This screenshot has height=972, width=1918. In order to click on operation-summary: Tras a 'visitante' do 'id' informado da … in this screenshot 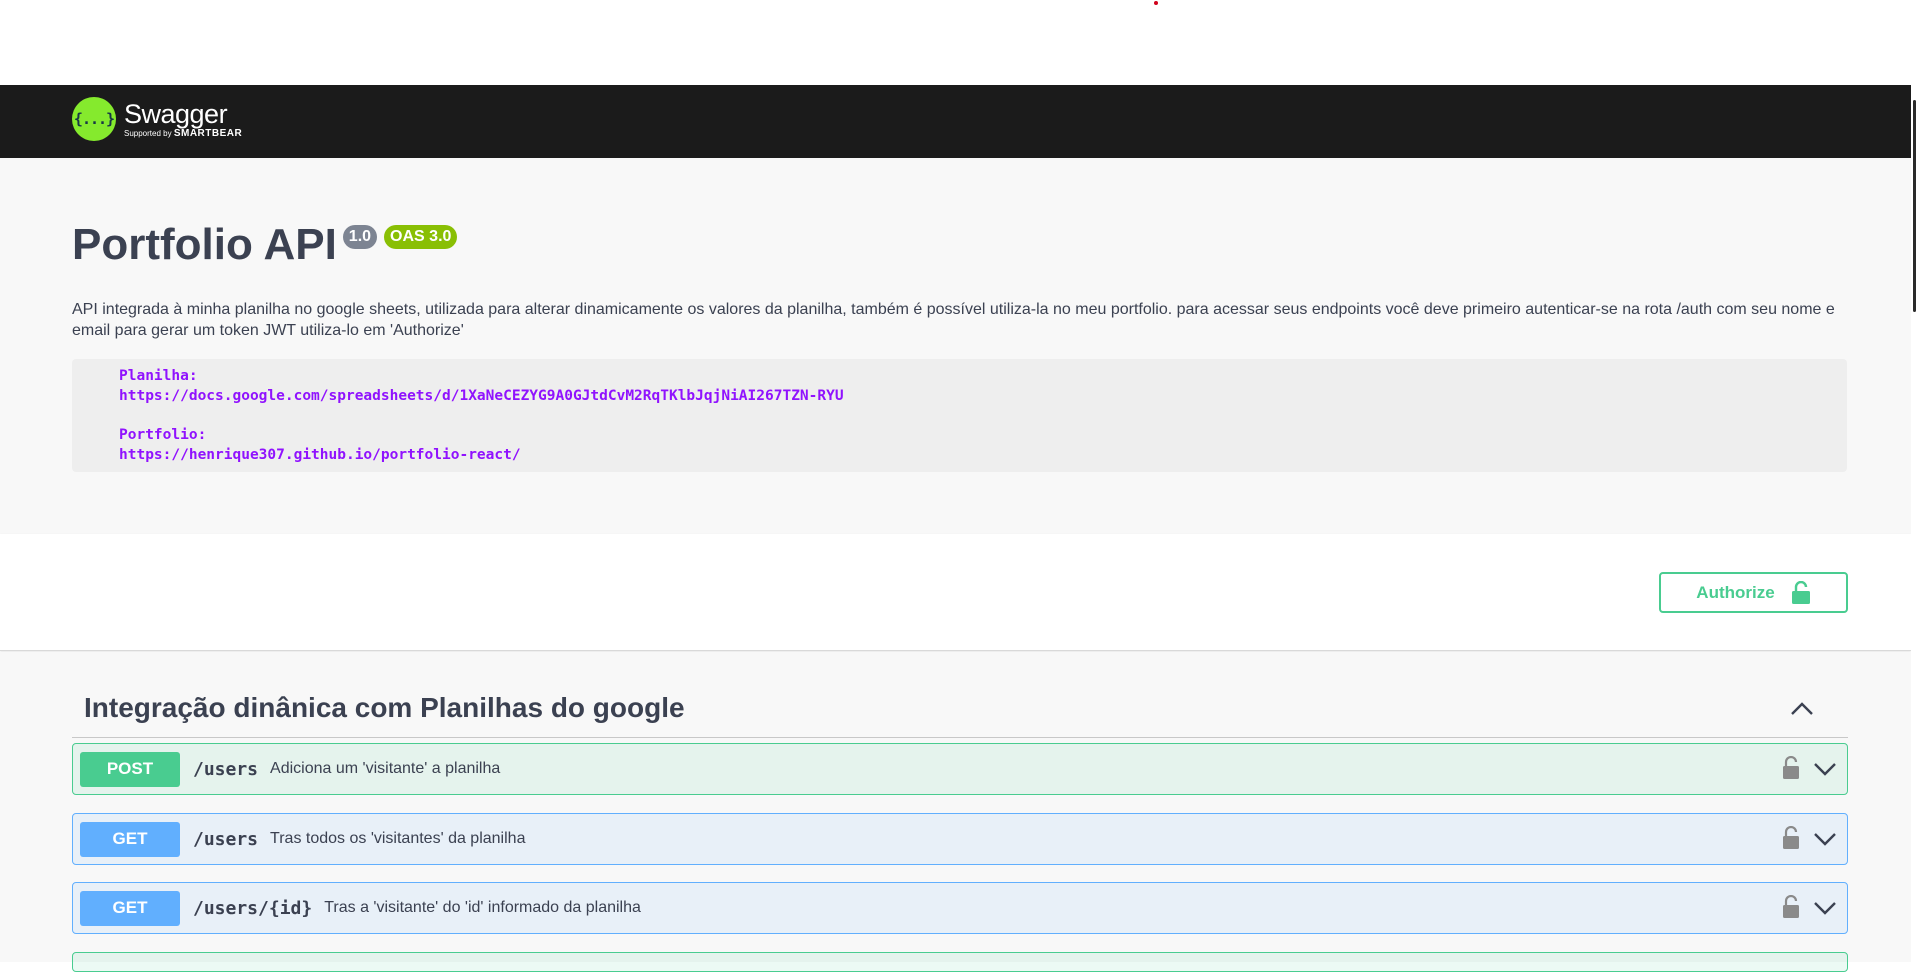, I will do `click(482, 907)`.